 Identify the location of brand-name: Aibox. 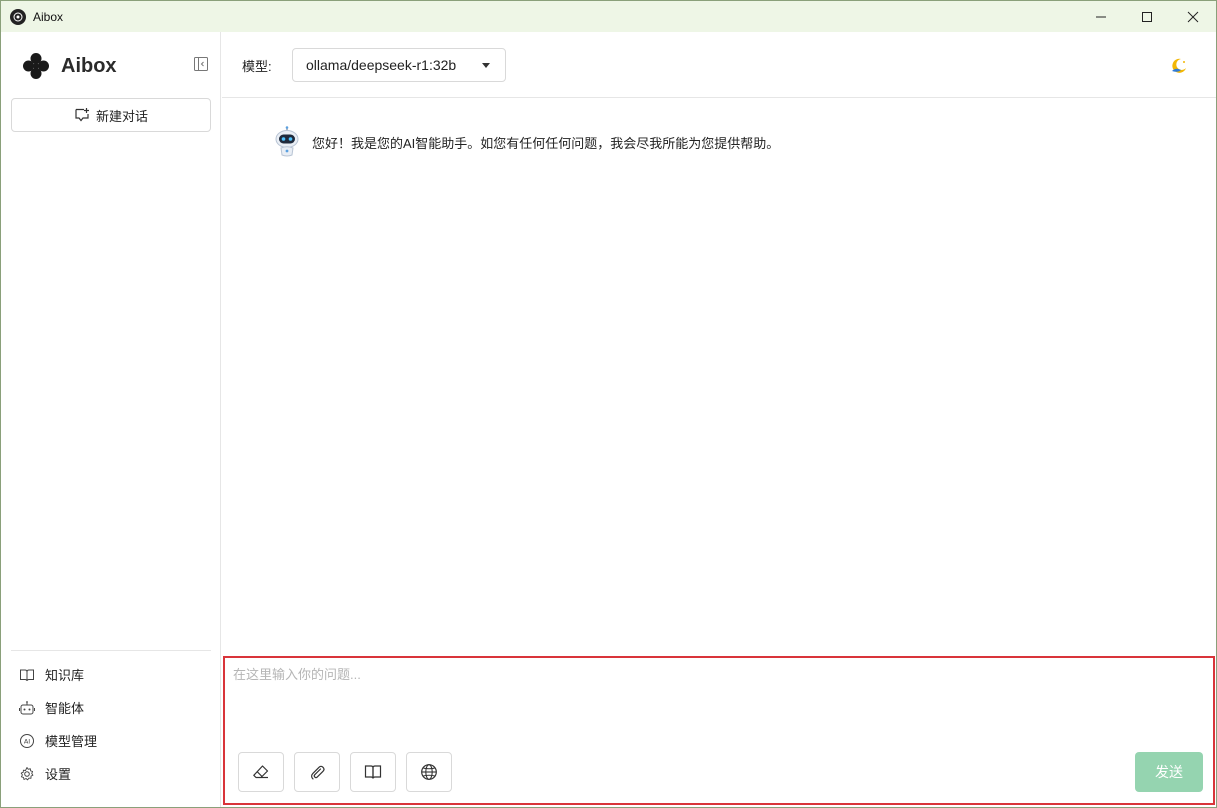
(89, 65).